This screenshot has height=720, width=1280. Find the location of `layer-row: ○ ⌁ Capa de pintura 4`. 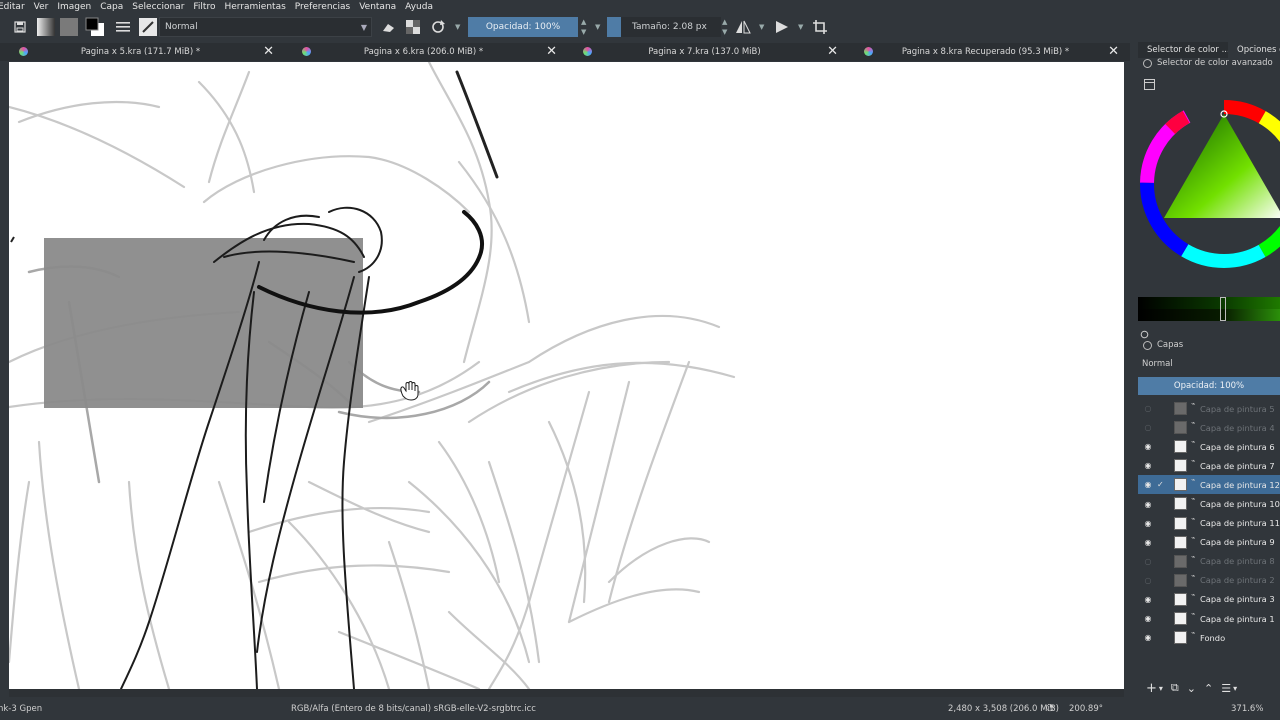

layer-row: ○ ⌁ Capa de pintura 4 is located at coordinates (1209, 427).